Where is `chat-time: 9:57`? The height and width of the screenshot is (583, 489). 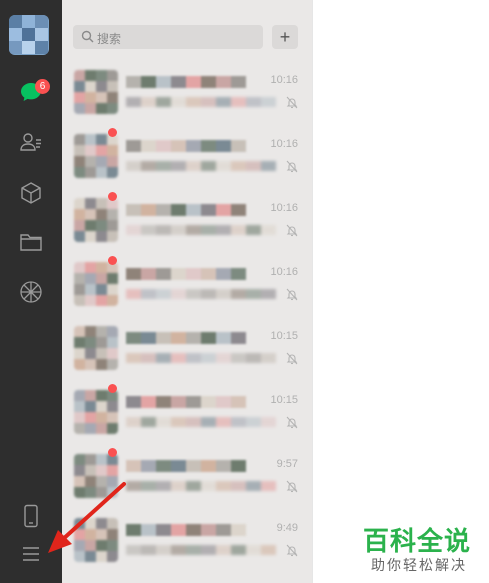
chat-time: 9:57 is located at coordinates (287, 464).